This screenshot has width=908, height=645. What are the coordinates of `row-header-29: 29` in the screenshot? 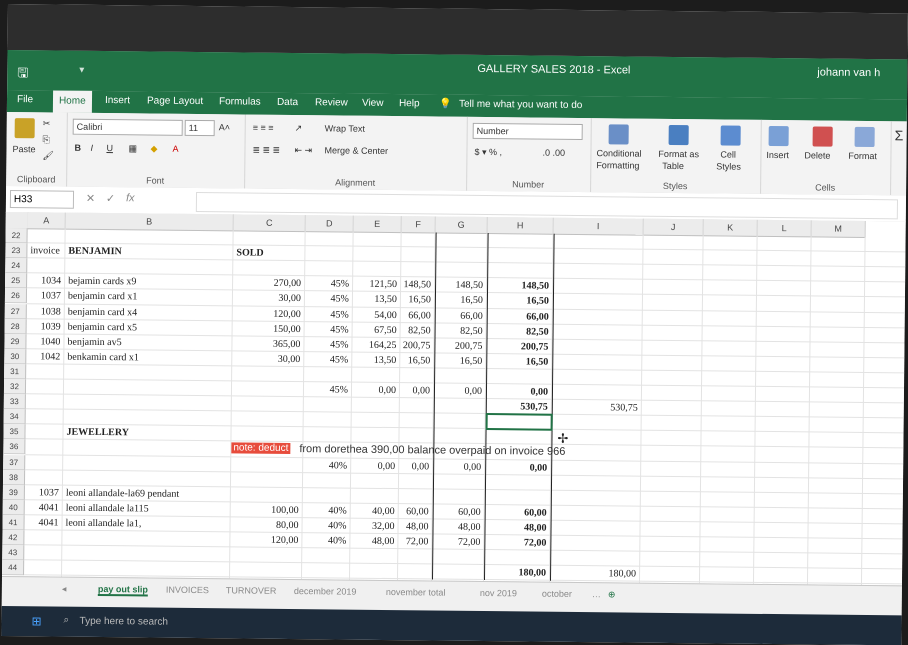 It's located at (15, 341).